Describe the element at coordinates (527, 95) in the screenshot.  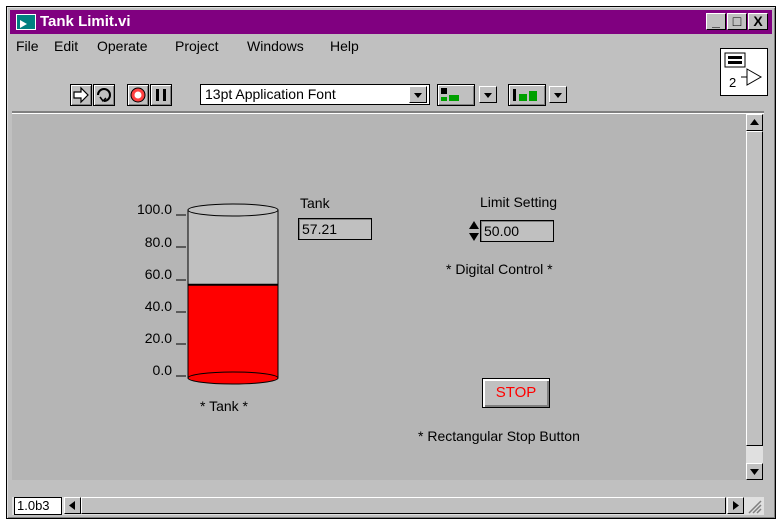
I see `distribute-objects-icon` at that location.